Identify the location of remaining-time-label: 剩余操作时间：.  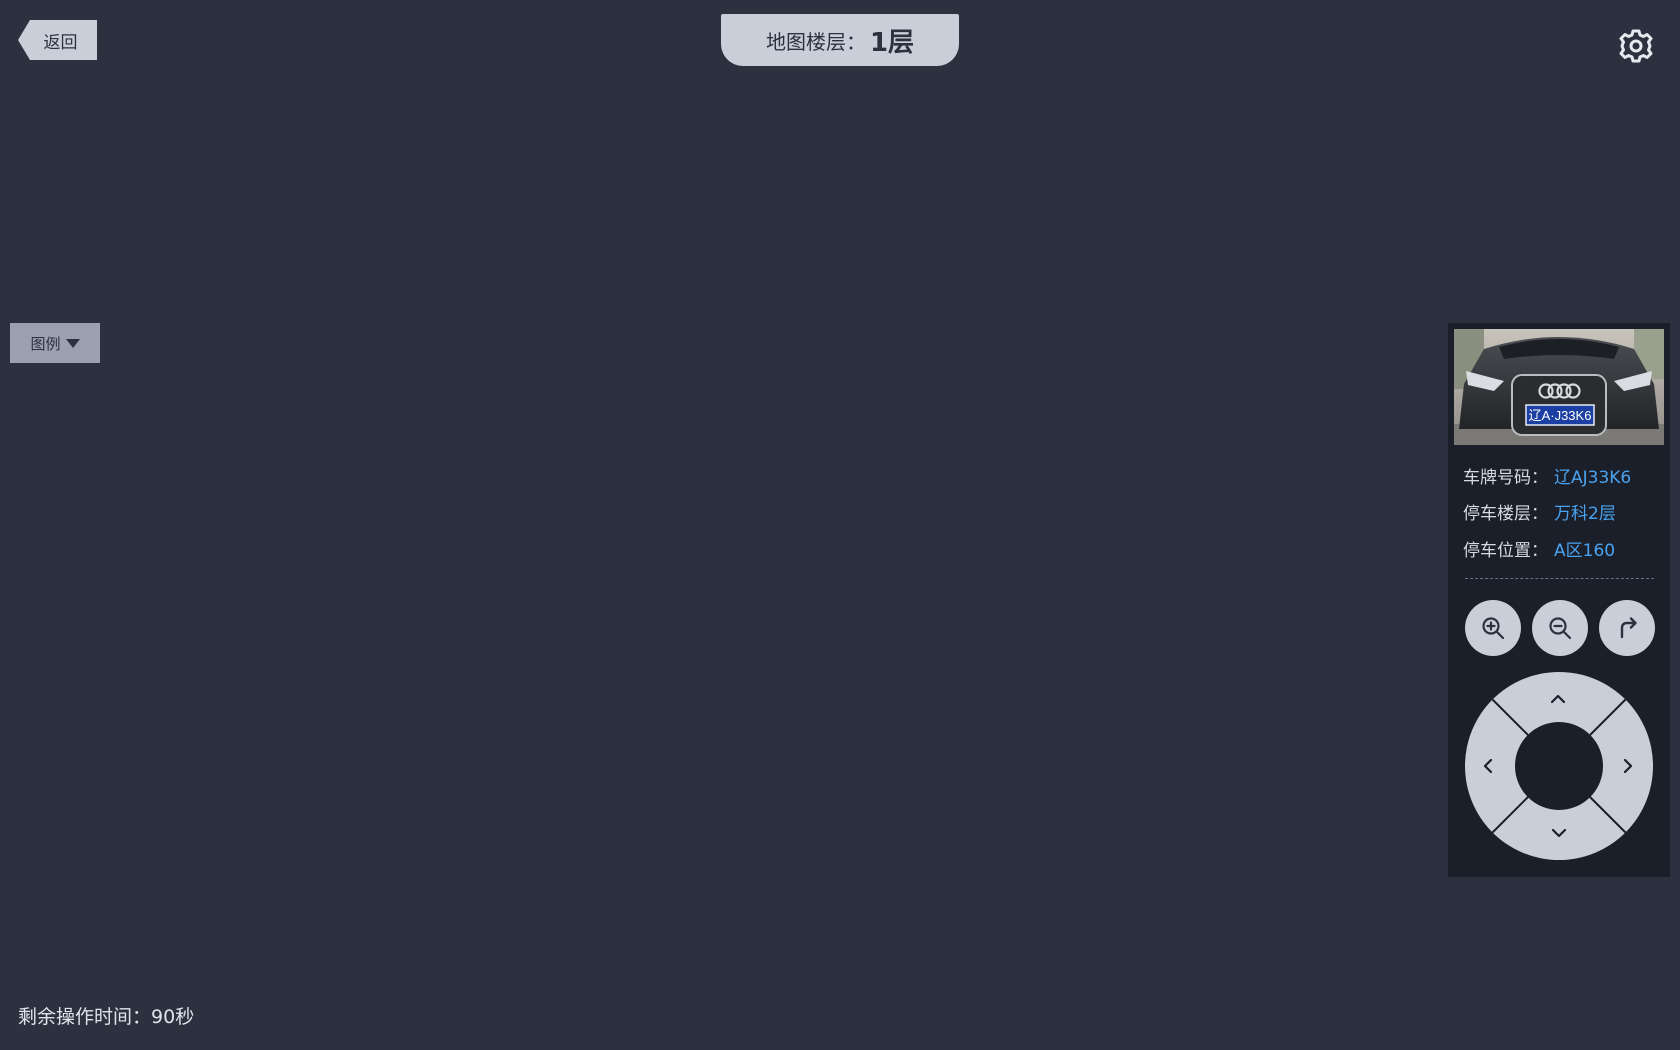
(85, 1017).